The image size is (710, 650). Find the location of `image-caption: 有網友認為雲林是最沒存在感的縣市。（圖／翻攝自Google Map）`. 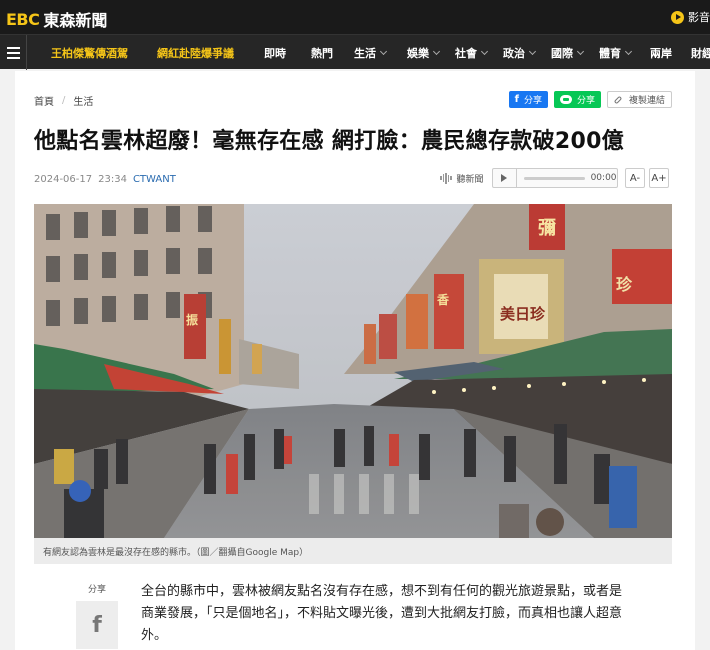

image-caption: 有網友認為雲林是最沒存在感的縣市。（圖／翻攝自Google Map） is located at coordinates (353, 551).